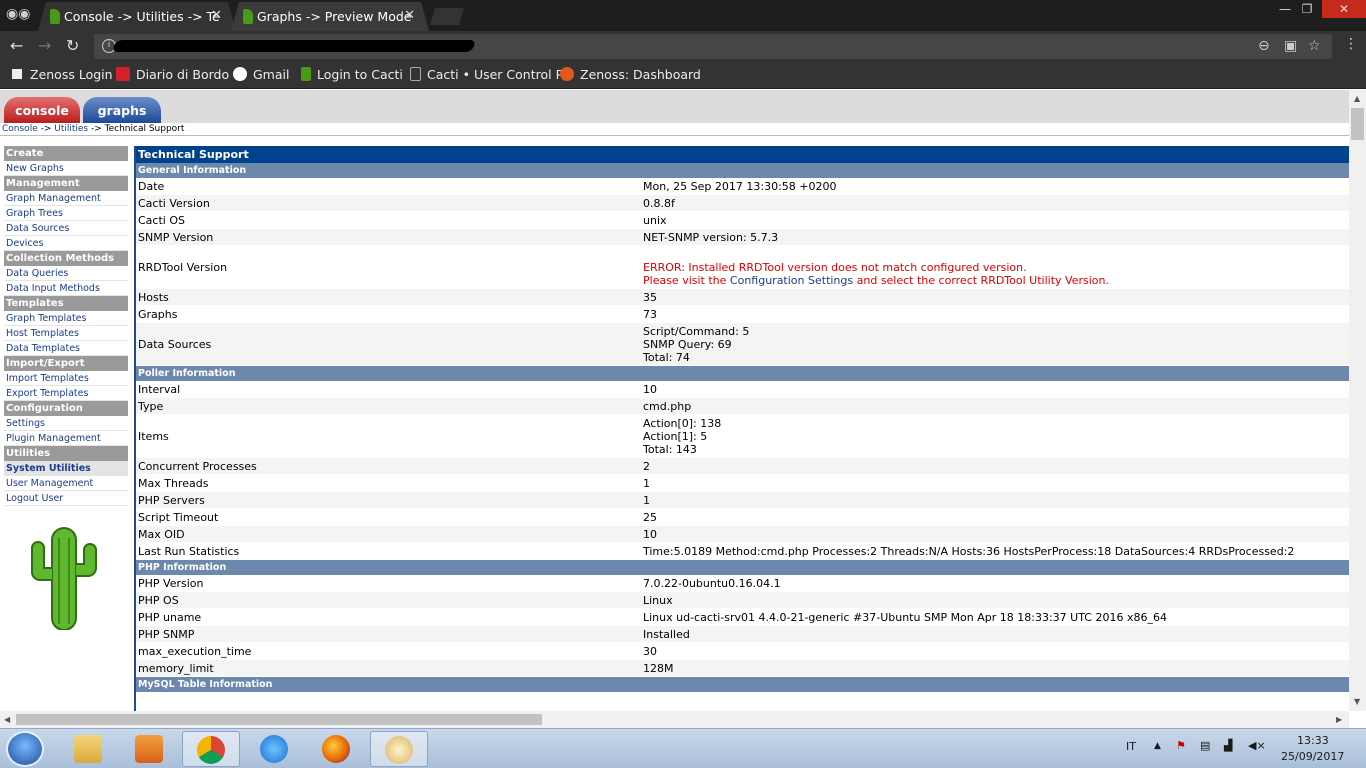 The height and width of the screenshot is (768, 1366). What do you see at coordinates (142, 16) in the screenshot?
I see `tab-title: Console -> Utilities -> Te` at bounding box center [142, 16].